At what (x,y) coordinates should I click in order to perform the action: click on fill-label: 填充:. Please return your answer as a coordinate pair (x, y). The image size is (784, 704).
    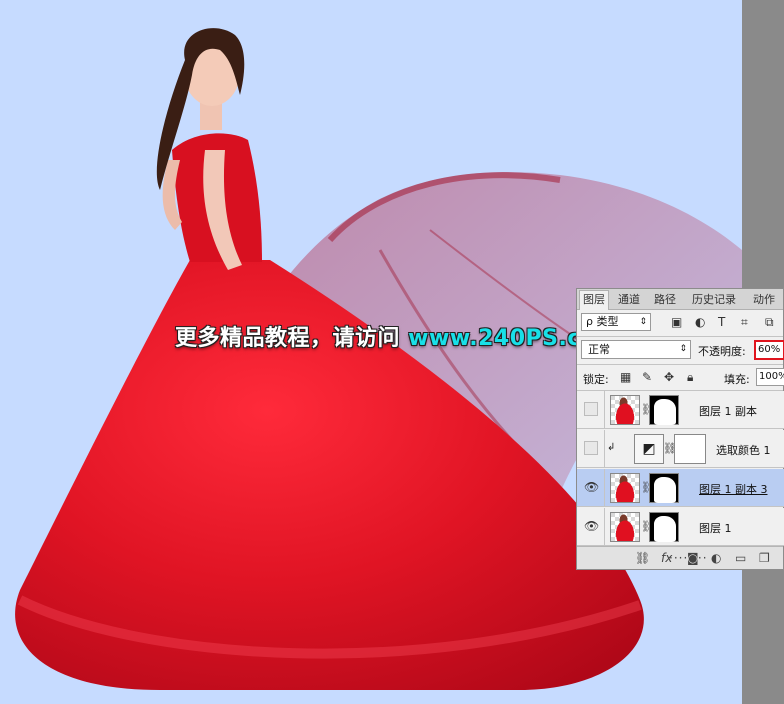
    Looking at the image, I should click on (737, 379).